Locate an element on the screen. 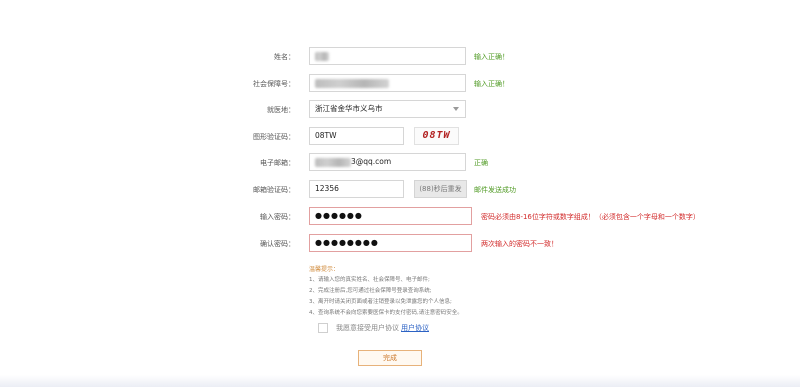  tip-item: 4、查询系统不会向您索要医保卡的支付密码,请注意密码安全。 is located at coordinates (386, 313).